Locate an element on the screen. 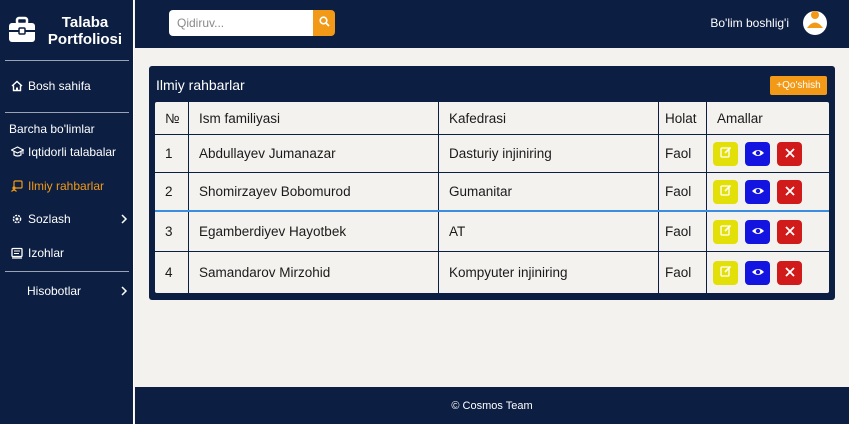 Image resolution: width=849 pixels, height=424 pixels. sidebar-section-label: Barcha bo'limlar is located at coordinates (52, 129).